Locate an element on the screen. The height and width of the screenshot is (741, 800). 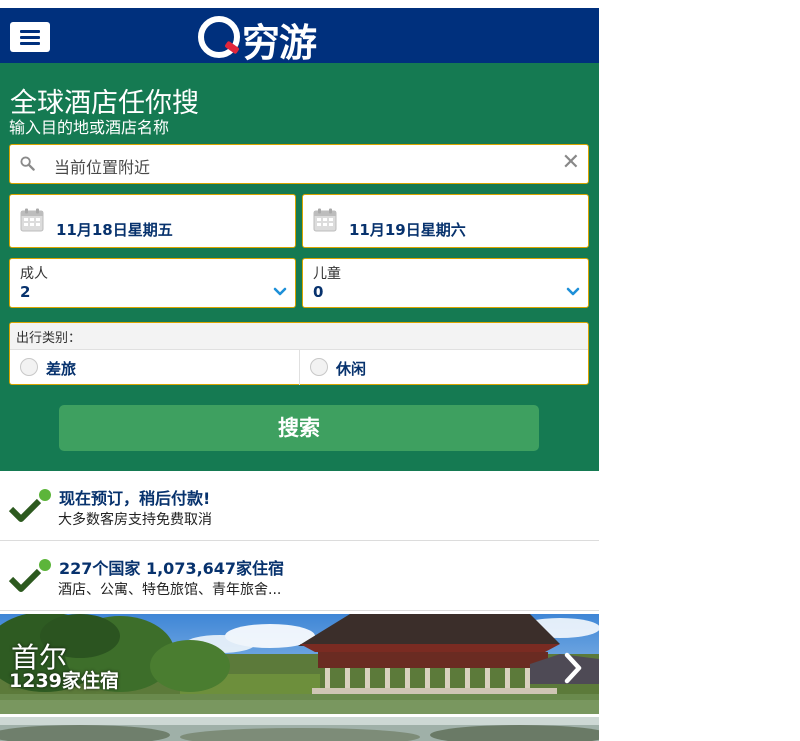
clear-icon: ✕ is located at coordinates (571, 163).